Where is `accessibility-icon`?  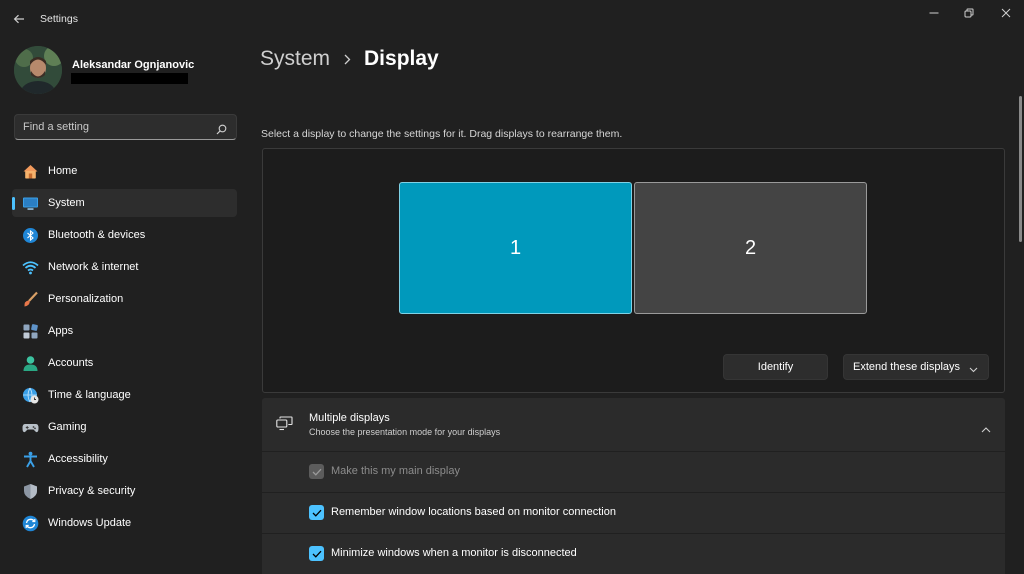 accessibility-icon is located at coordinates (30, 459).